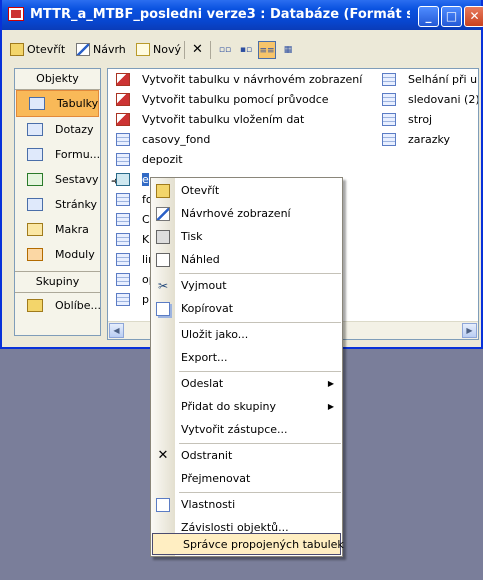 This screenshot has height=580, width=483. Describe the element at coordinates (428, 16) in the screenshot. I see `minimize-button: _` at that location.